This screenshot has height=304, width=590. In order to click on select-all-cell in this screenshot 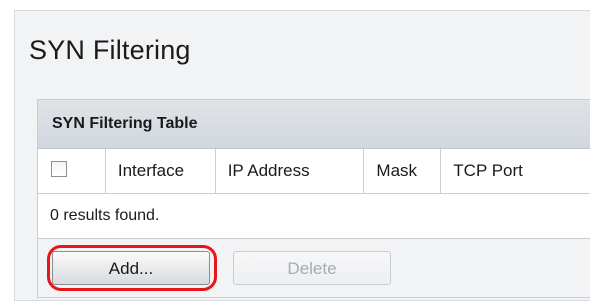, I will do `click(72, 171)`.